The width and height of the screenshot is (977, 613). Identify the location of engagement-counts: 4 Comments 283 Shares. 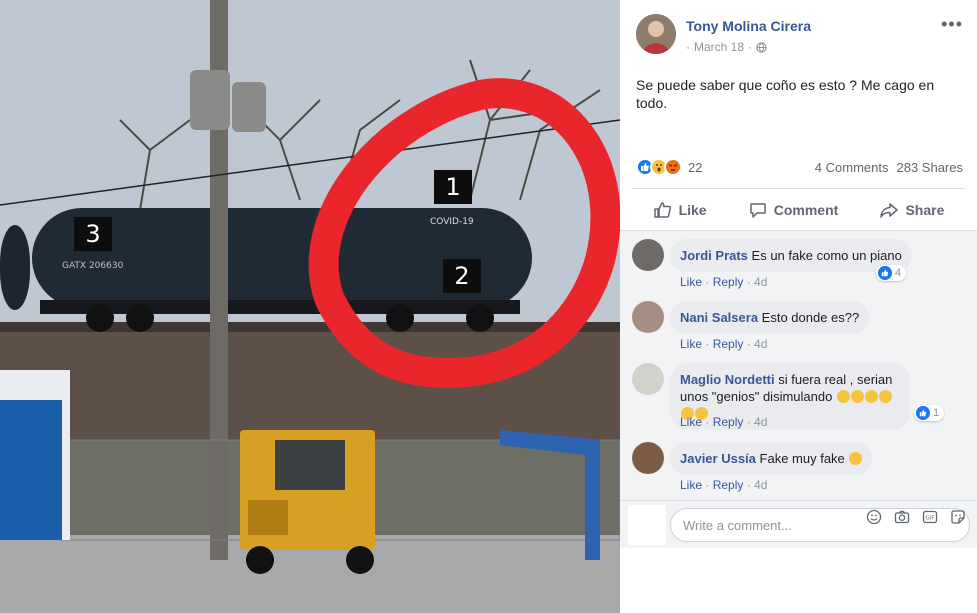
(889, 167).